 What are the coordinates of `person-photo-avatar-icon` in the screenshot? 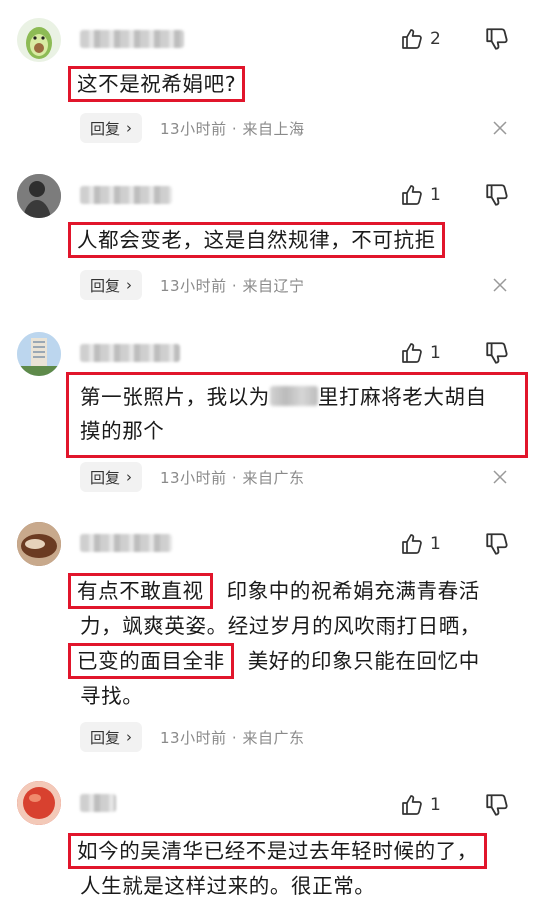 It's located at (39, 196).